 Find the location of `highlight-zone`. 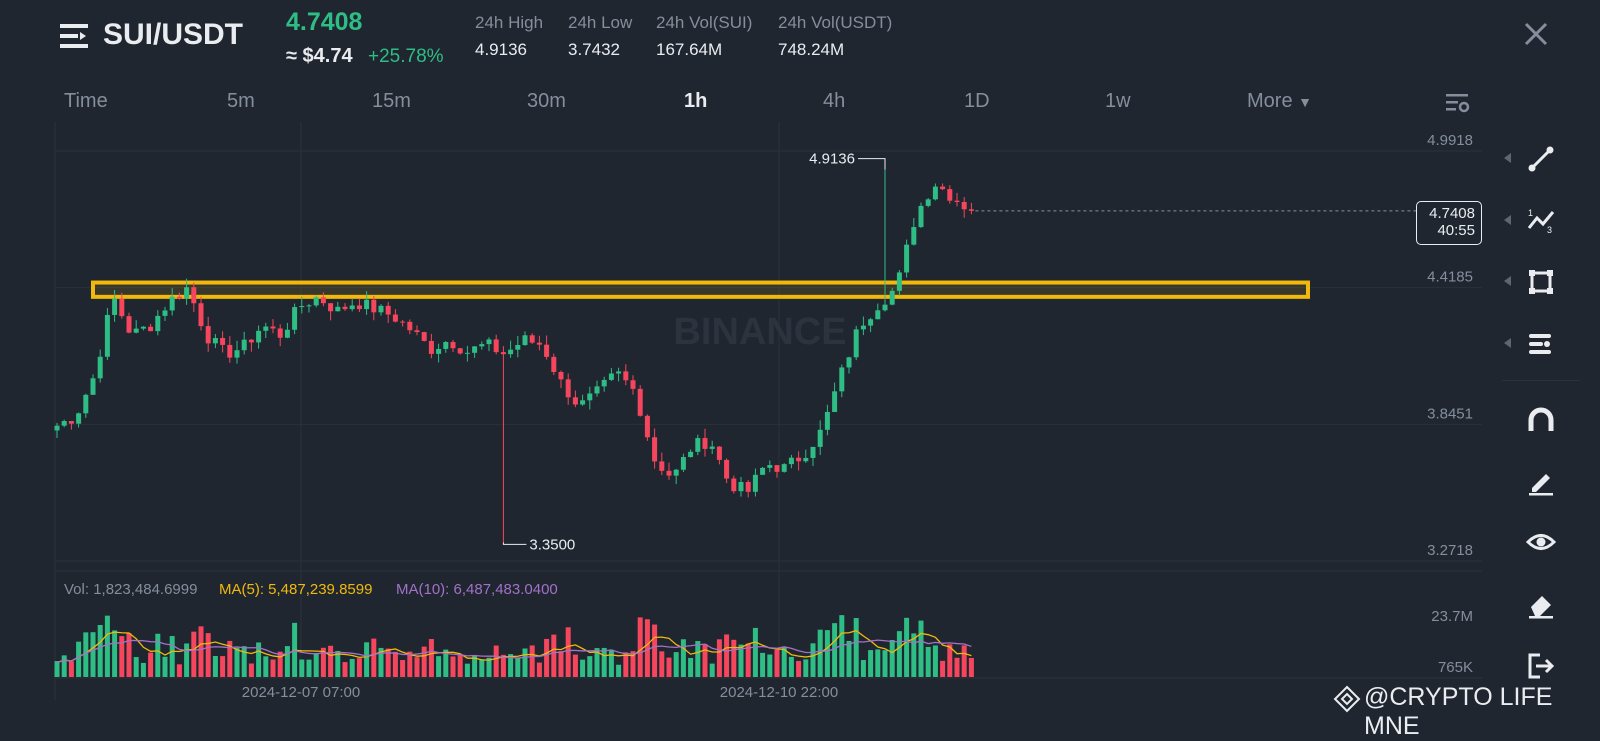

highlight-zone is located at coordinates (700, 289).